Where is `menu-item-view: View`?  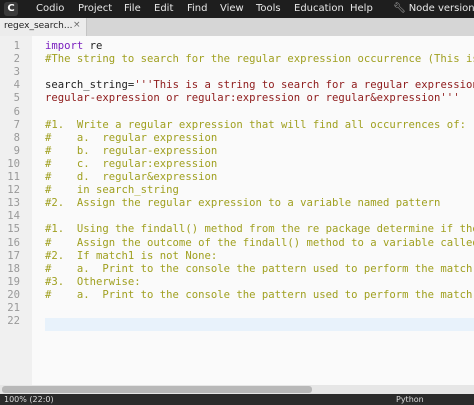 menu-item-view: View is located at coordinates (232, 9).